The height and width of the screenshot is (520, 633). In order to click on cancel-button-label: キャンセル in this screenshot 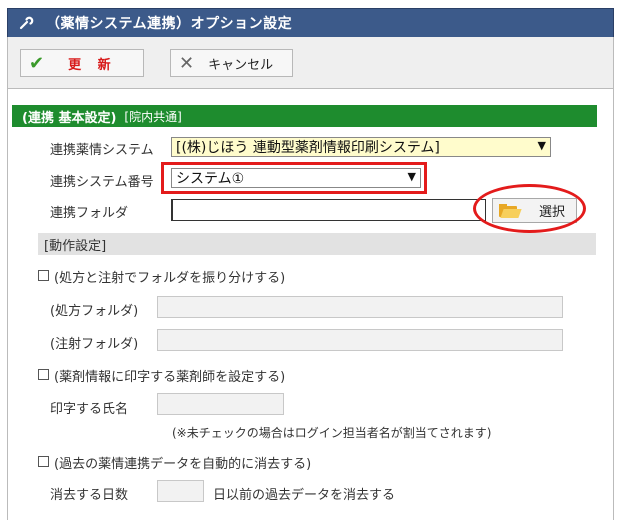, I will do `click(241, 65)`.